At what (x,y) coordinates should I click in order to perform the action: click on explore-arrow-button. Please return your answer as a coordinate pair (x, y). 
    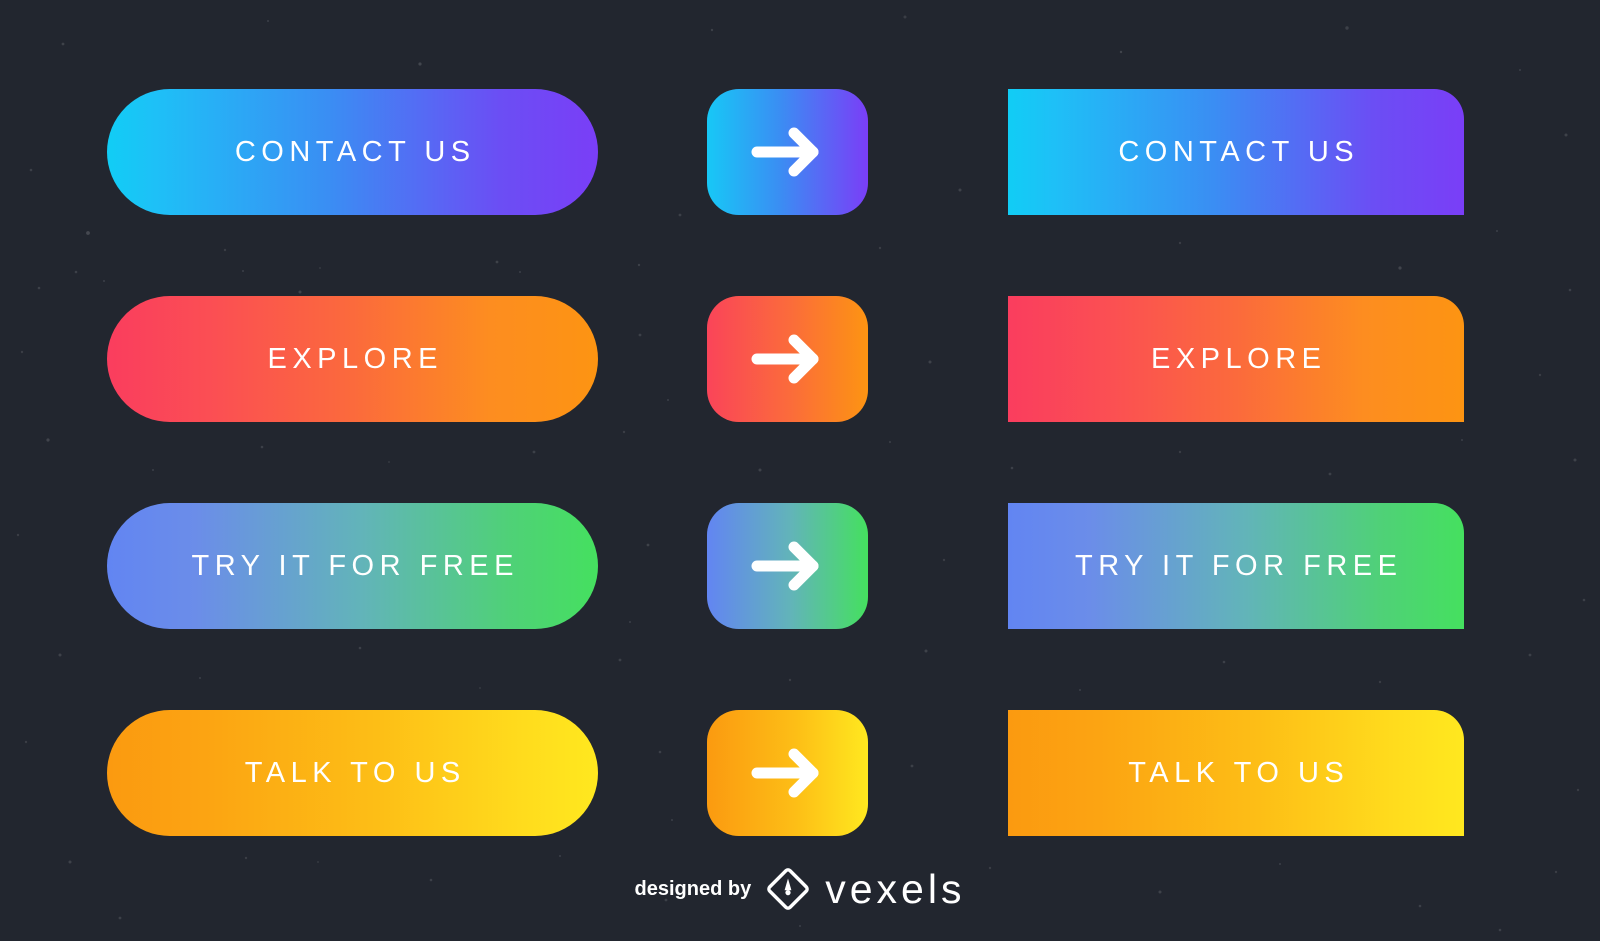
    Looking at the image, I should click on (787, 359).